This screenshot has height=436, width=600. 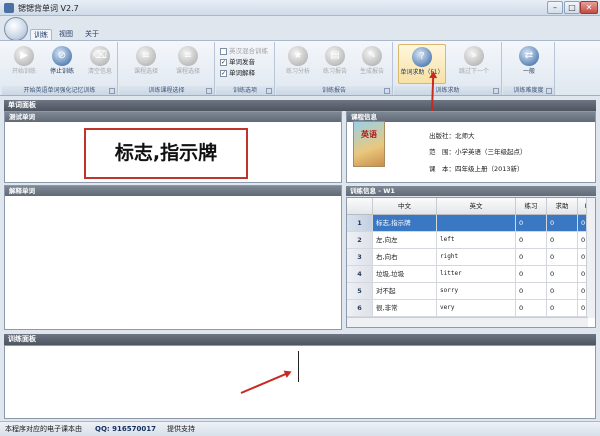 I want to click on difficulty-icon: ⇄, so click(x=529, y=56).